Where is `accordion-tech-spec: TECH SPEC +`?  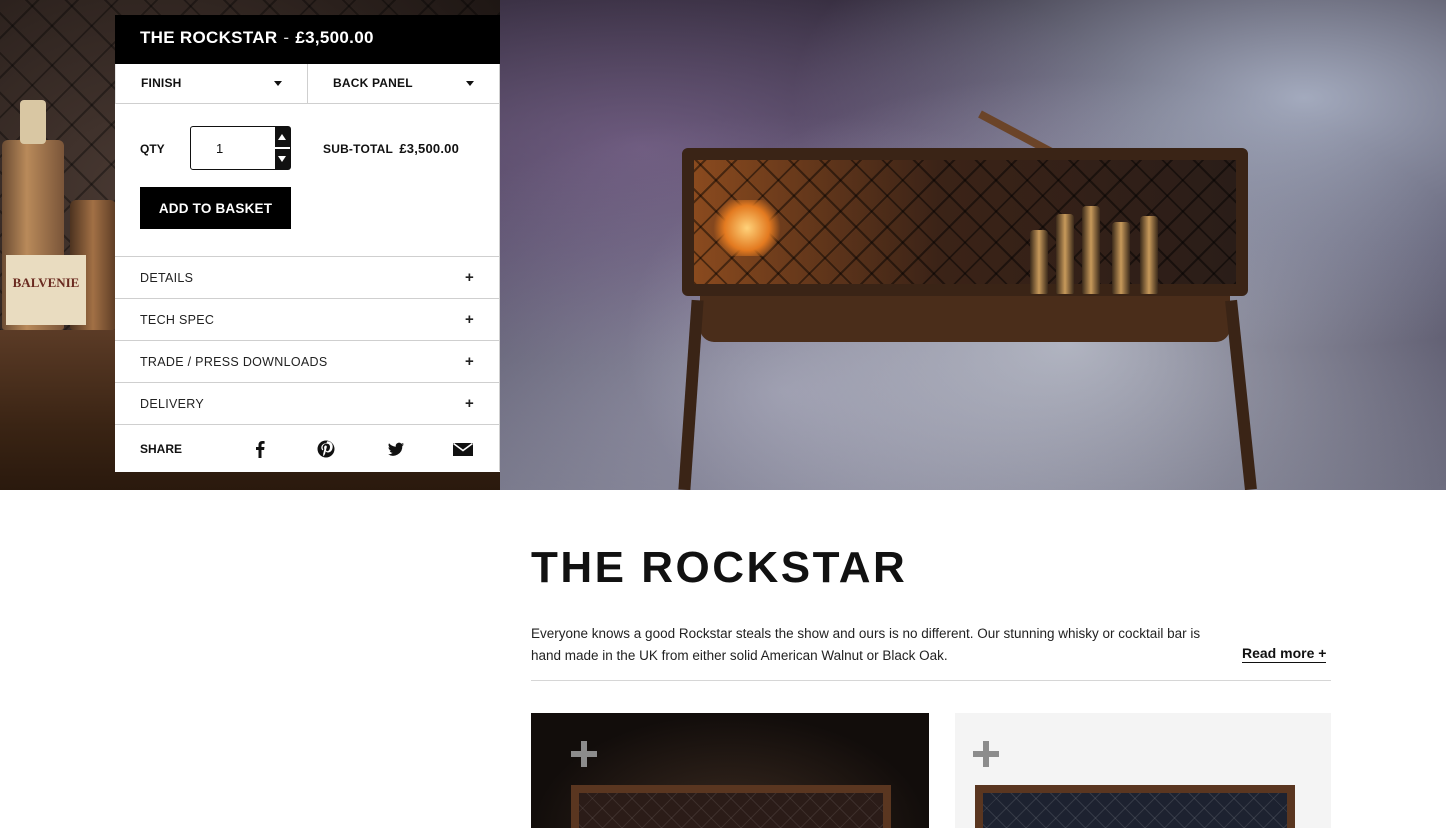
accordion-tech-spec: TECH SPEC + is located at coordinates (307, 320).